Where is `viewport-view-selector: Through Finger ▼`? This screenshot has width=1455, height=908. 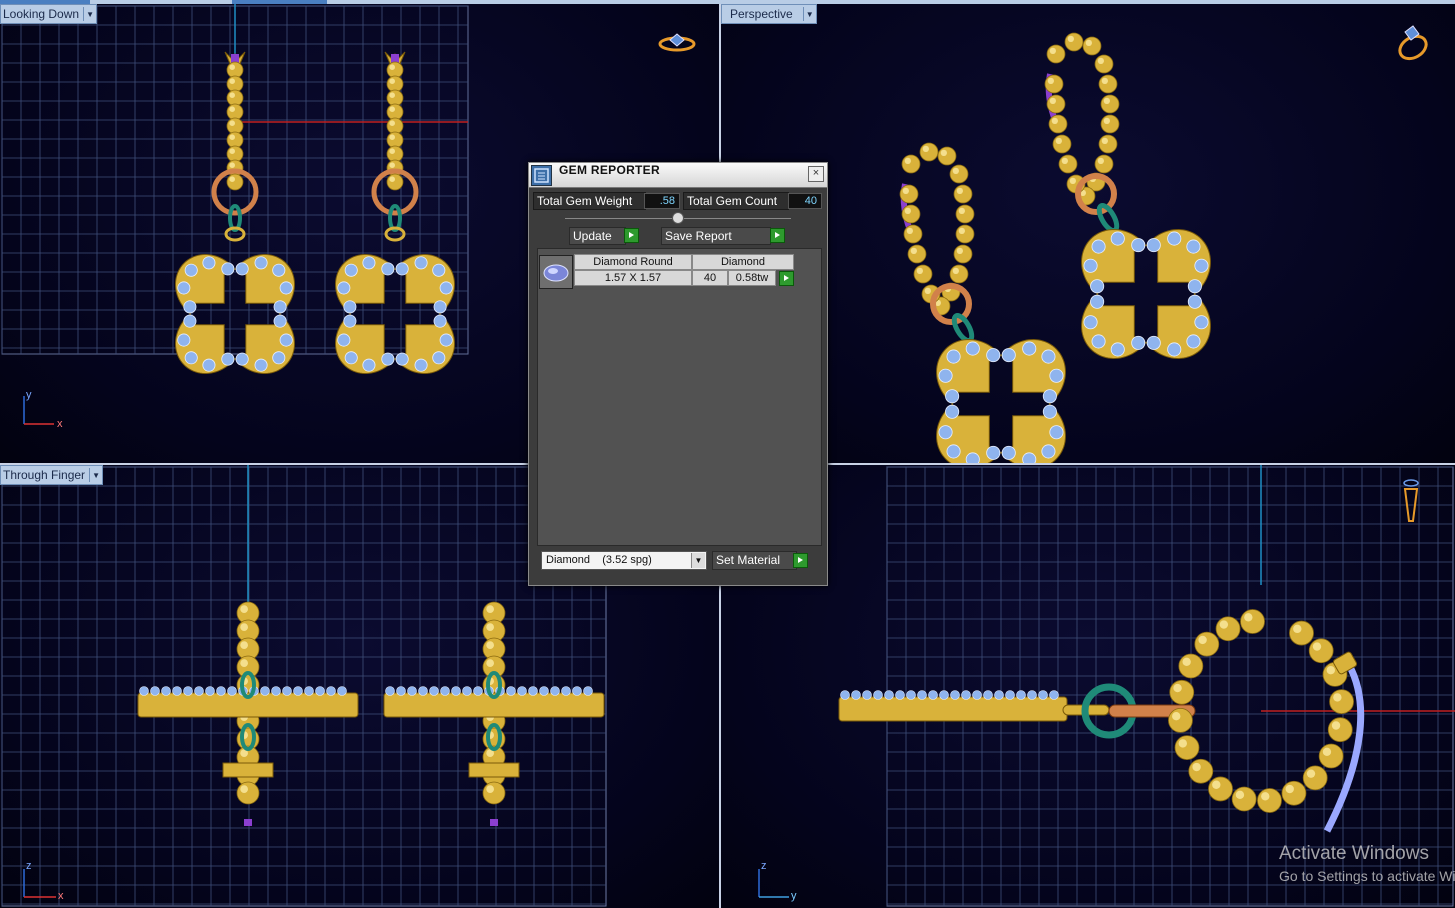 viewport-view-selector: Through Finger ▼ is located at coordinates (52, 475).